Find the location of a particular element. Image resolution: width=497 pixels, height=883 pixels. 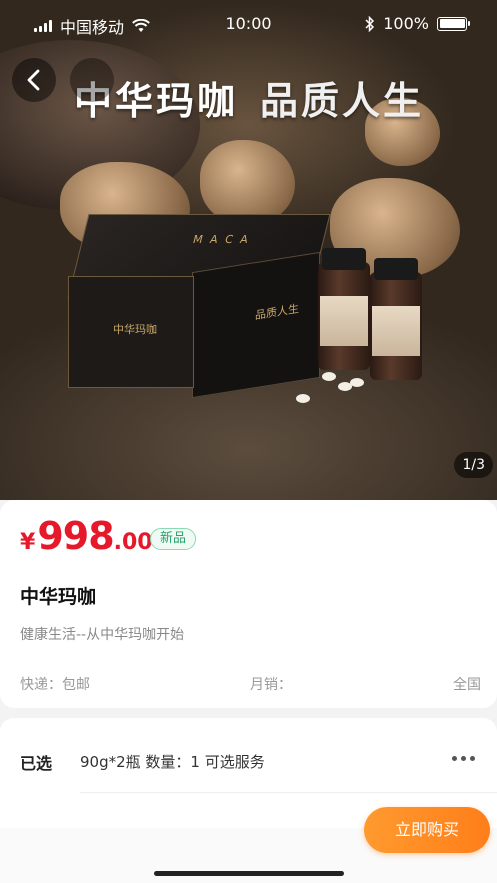

price-integer: 998 is located at coordinates (75, 536).